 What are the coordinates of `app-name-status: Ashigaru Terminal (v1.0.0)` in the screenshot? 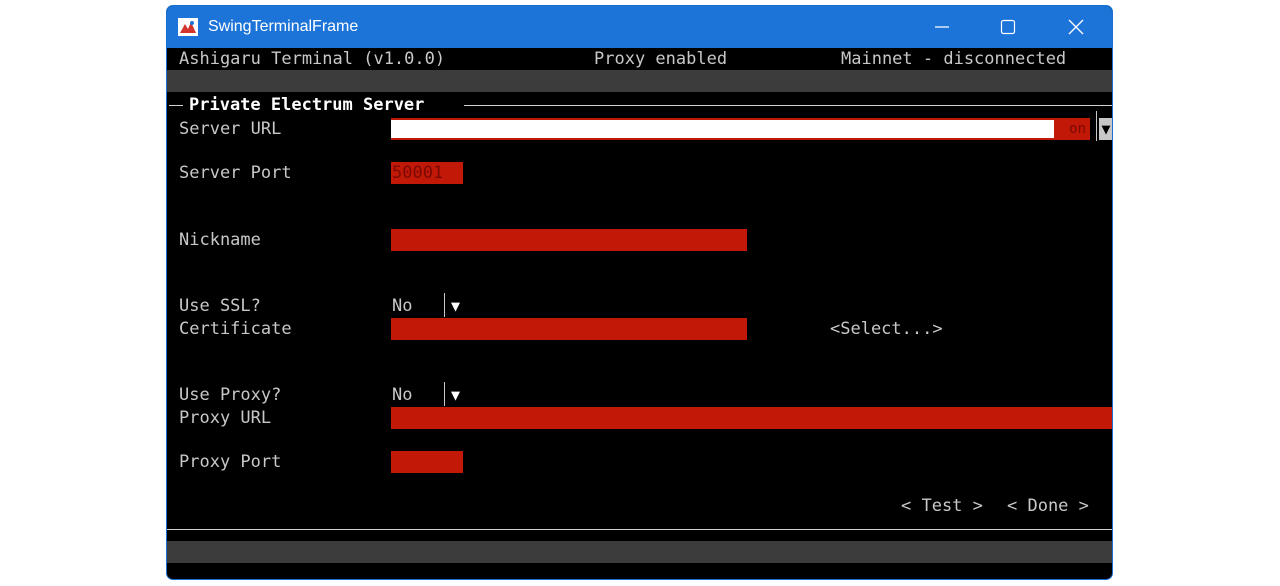 It's located at (312, 59).